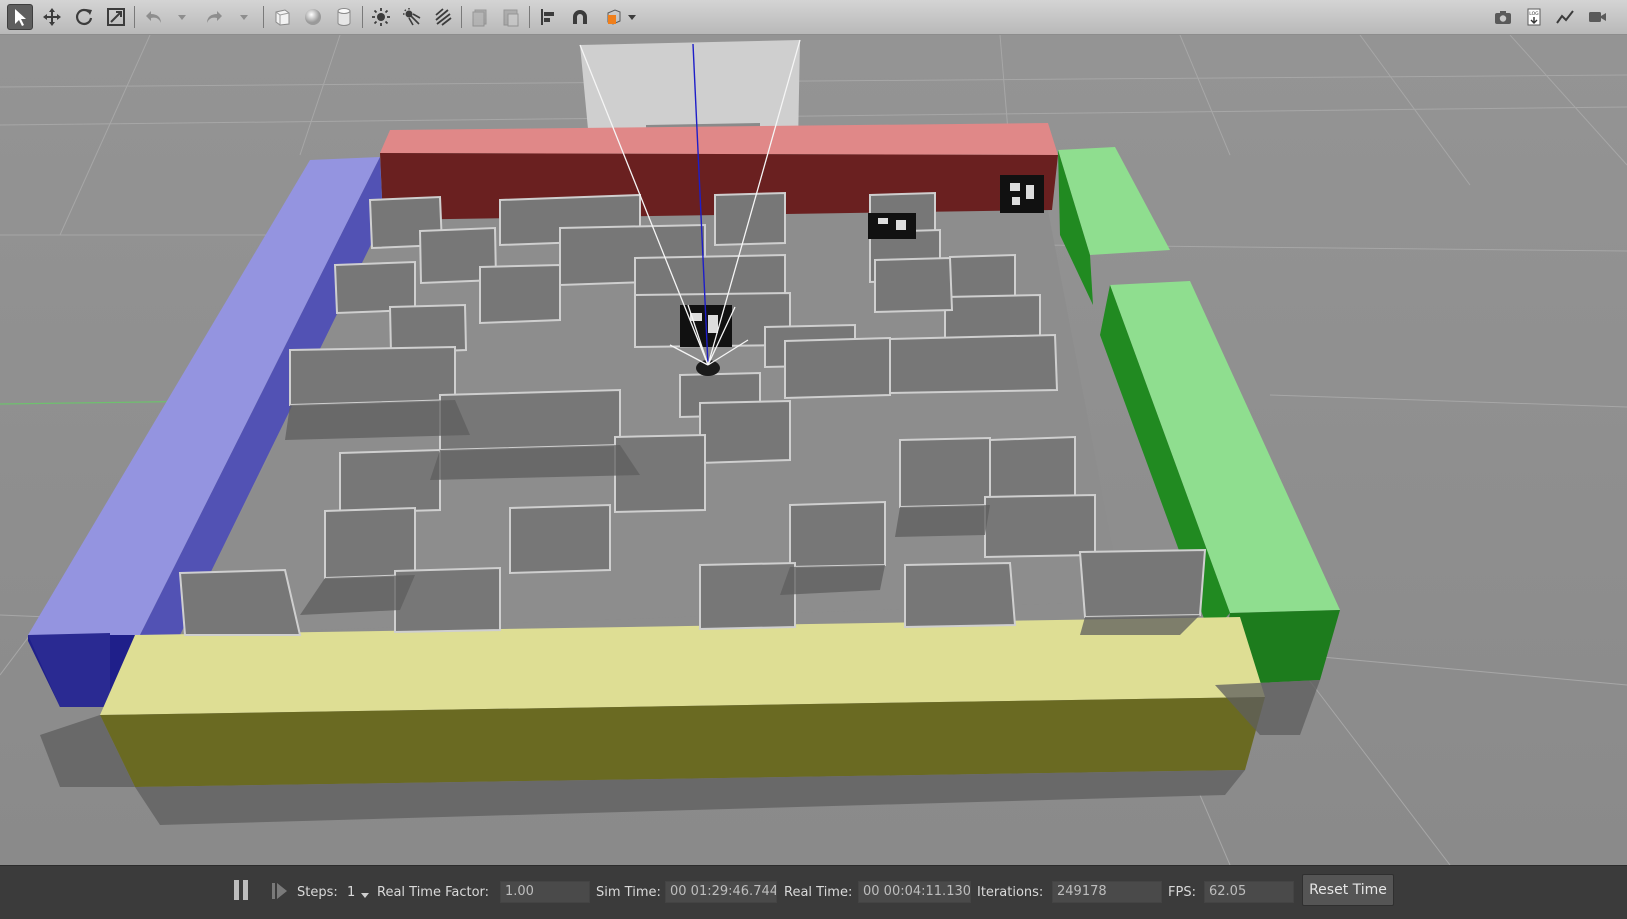 The image size is (1627, 919). I want to click on sim-time-value: 00 01:29:46.744, so click(721, 892).